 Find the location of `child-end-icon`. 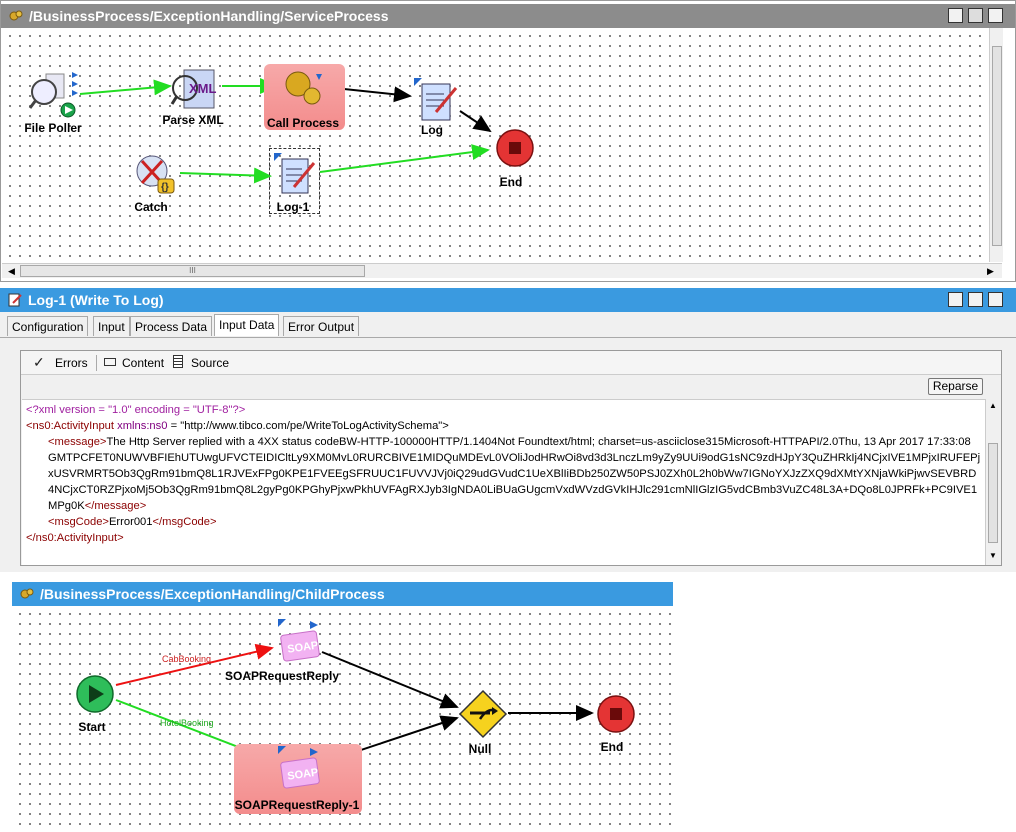

child-end-icon is located at coordinates (616, 714).